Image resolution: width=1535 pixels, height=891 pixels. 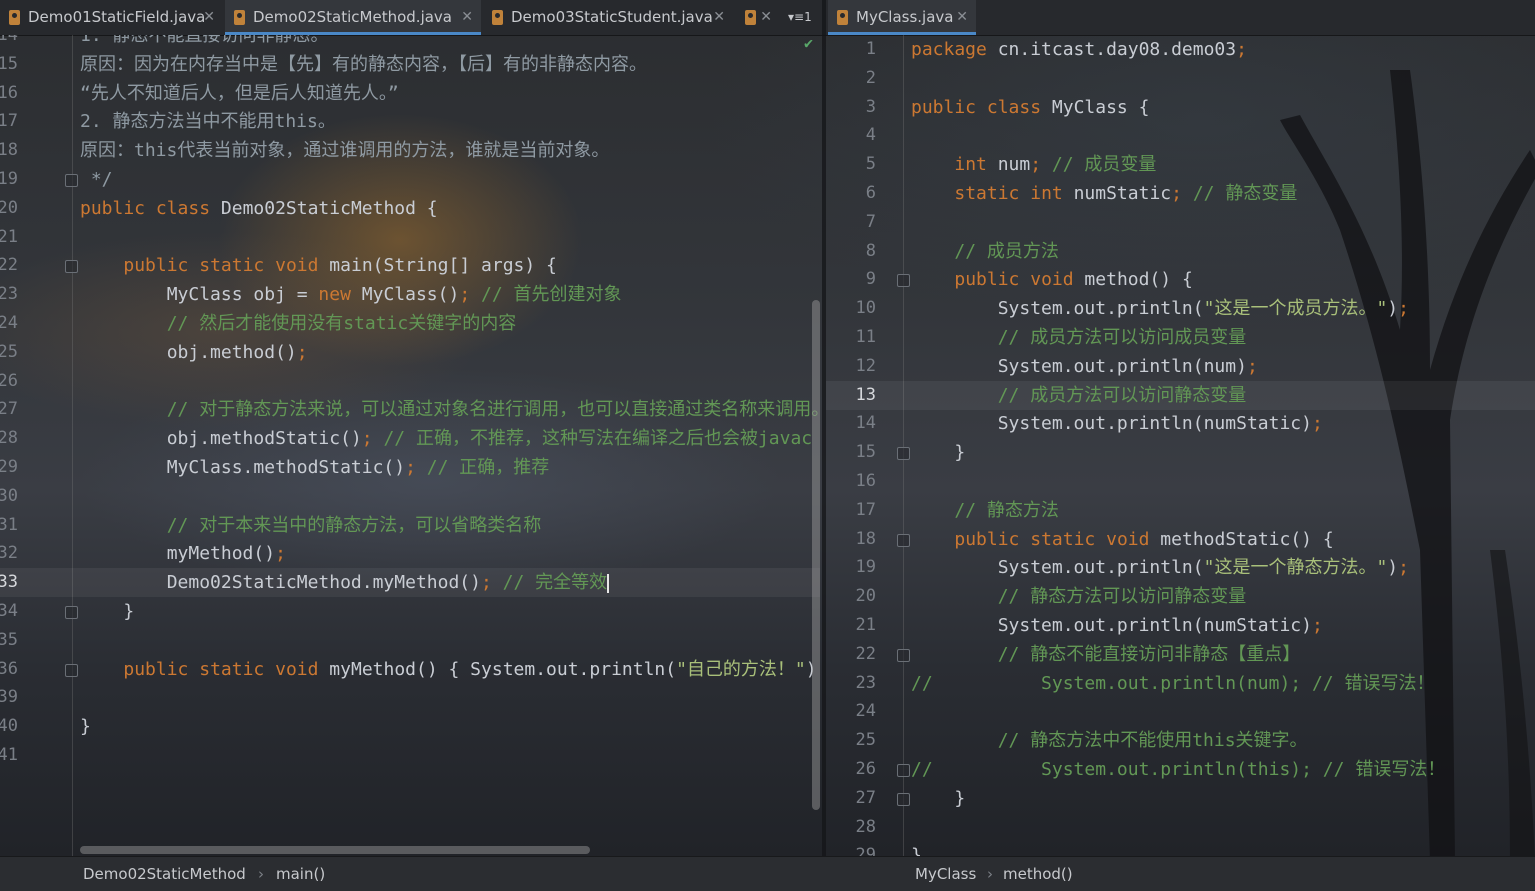 What do you see at coordinates (410, 525) in the screenshot?
I see `code-line: 31 // 对于本来当中的静态方法，可以省略类名称` at bounding box center [410, 525].